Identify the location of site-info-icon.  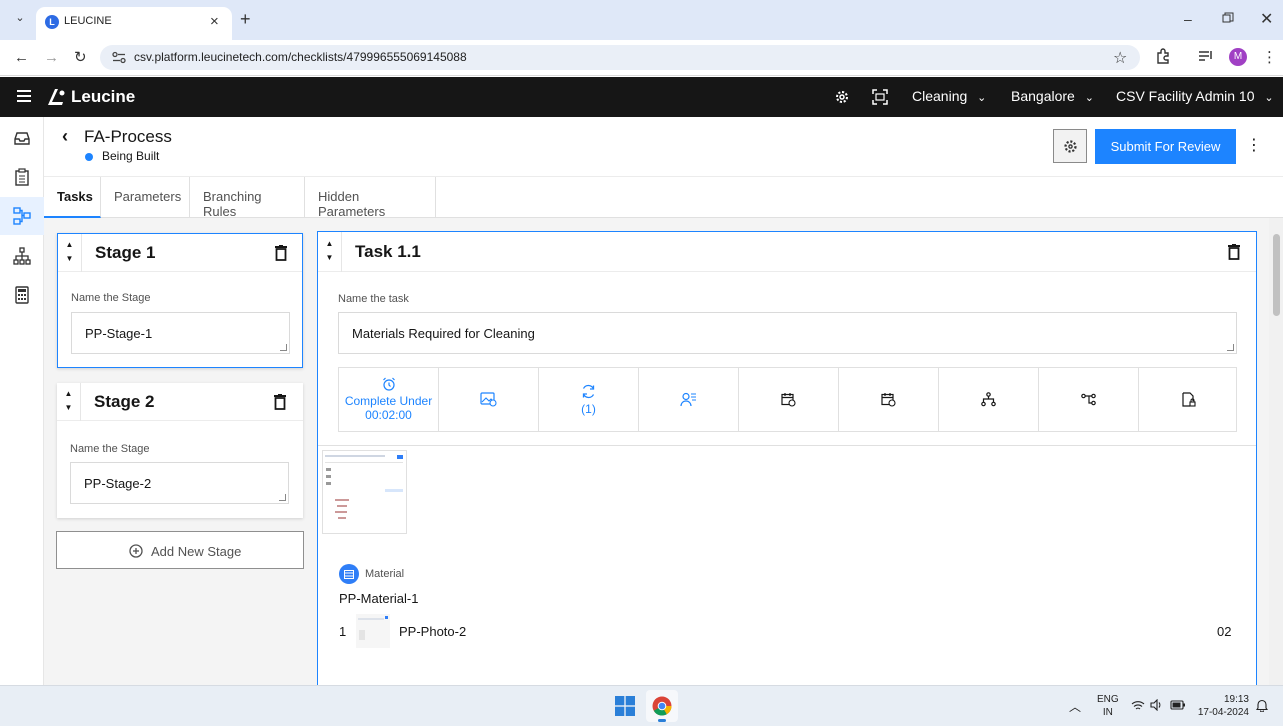
(119, 57).